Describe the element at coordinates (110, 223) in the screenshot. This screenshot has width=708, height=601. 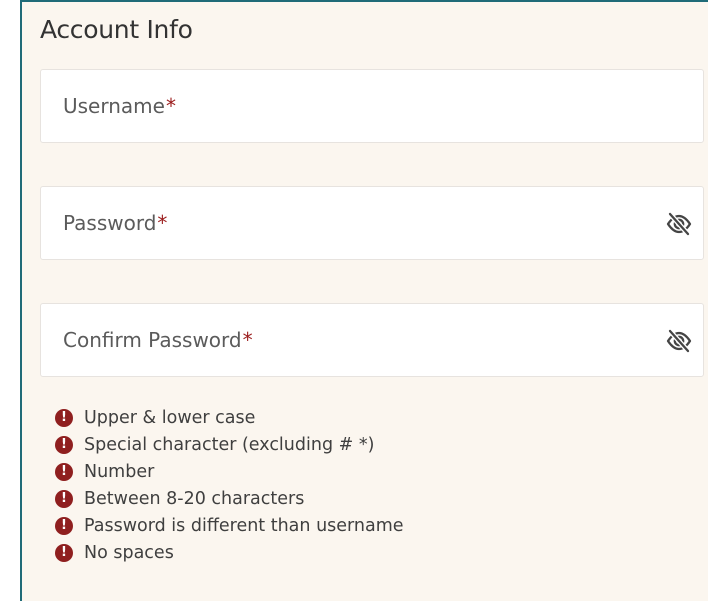
I see `password-label: Password` at that location.